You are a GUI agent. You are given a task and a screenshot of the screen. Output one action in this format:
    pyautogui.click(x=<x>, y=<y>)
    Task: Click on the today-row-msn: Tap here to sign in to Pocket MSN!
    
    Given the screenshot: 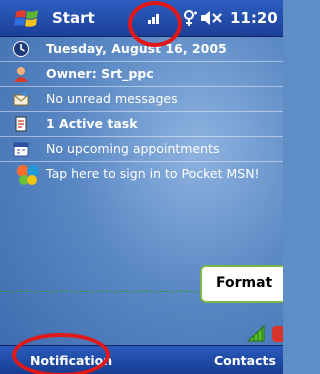 What is the action you would take?
    pyautogui.click(x=141, y=174)
    